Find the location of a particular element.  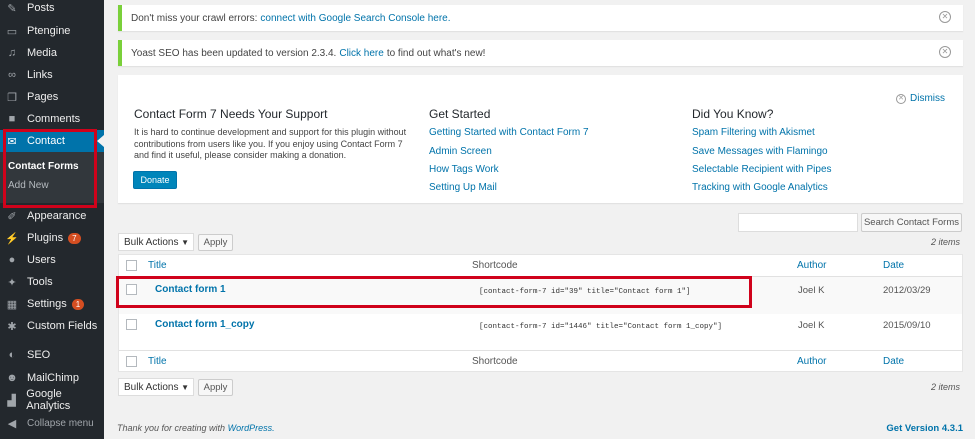

sidebar-item-label: Pages is located at coordinates (43, 97).